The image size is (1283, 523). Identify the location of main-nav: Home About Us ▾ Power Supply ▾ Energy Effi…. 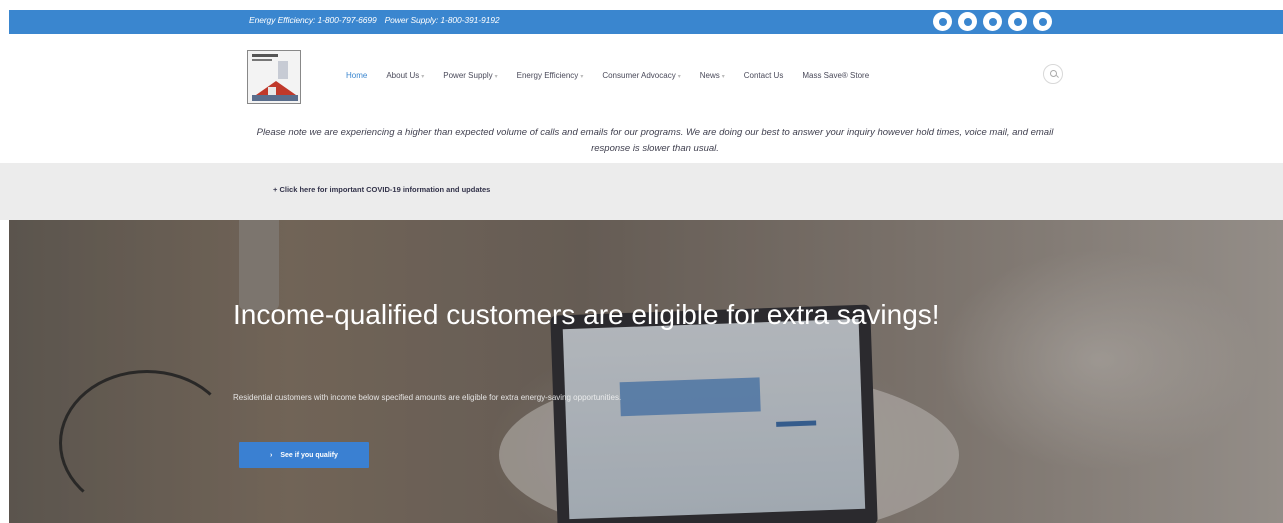
(617, 75).